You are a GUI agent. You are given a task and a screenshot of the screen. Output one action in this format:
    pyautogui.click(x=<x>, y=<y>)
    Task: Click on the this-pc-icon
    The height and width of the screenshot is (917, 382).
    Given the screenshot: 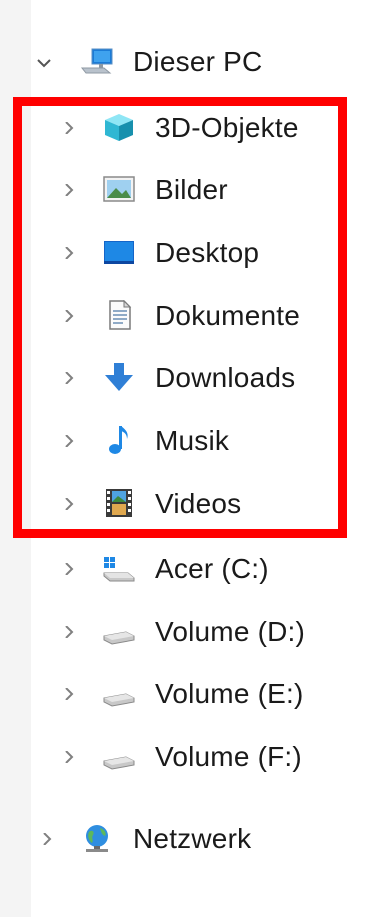 What is the action you would take?
    pyautogui.click(x=96, y=61)
    